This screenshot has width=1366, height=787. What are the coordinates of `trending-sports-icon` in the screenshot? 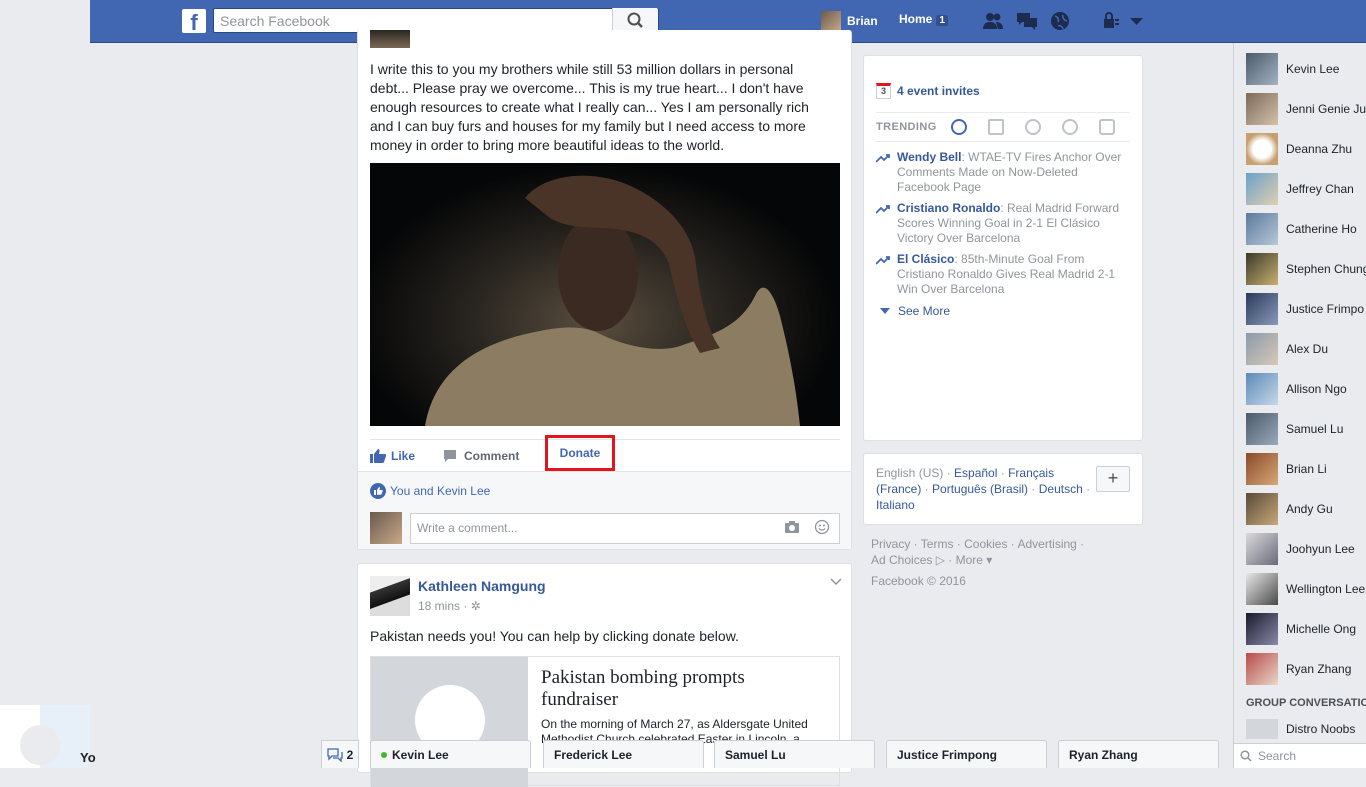 It's located at (1069, 127).